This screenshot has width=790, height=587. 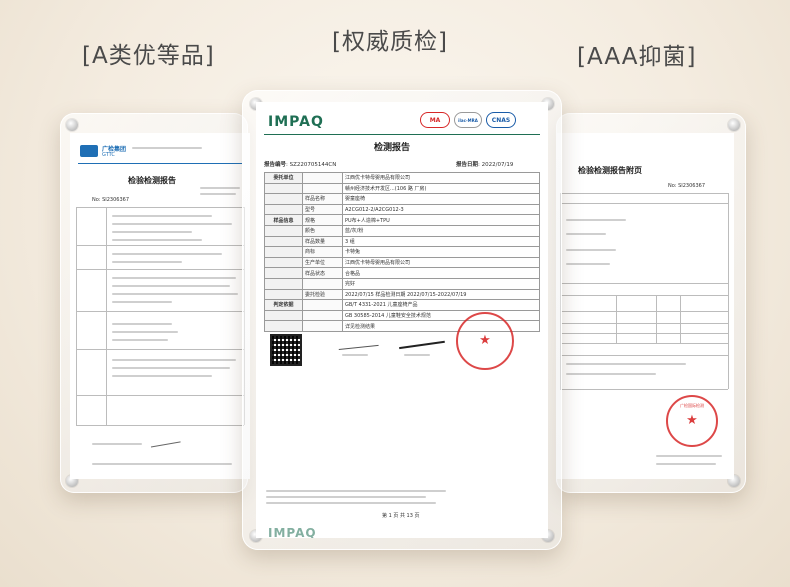 I want to click on left-report-paper: 广检集团 GTTC 检验检测报告 No: SI2306367, so click(x=160, y=306).